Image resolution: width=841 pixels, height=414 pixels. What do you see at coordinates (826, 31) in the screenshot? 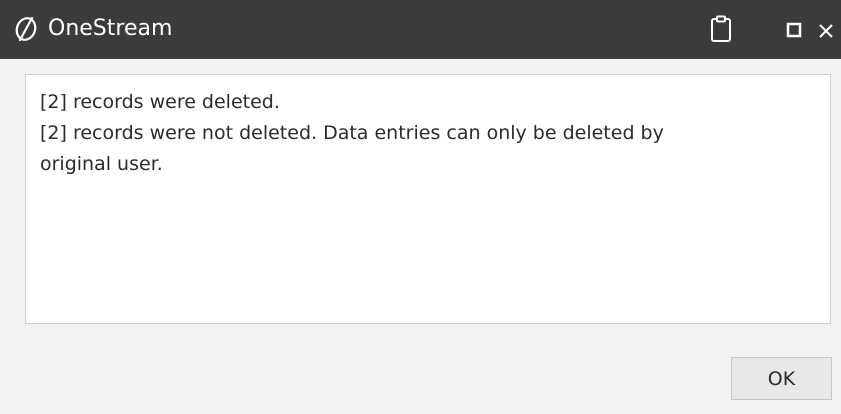
I see `close-icon` at bounding box center [826, 31].